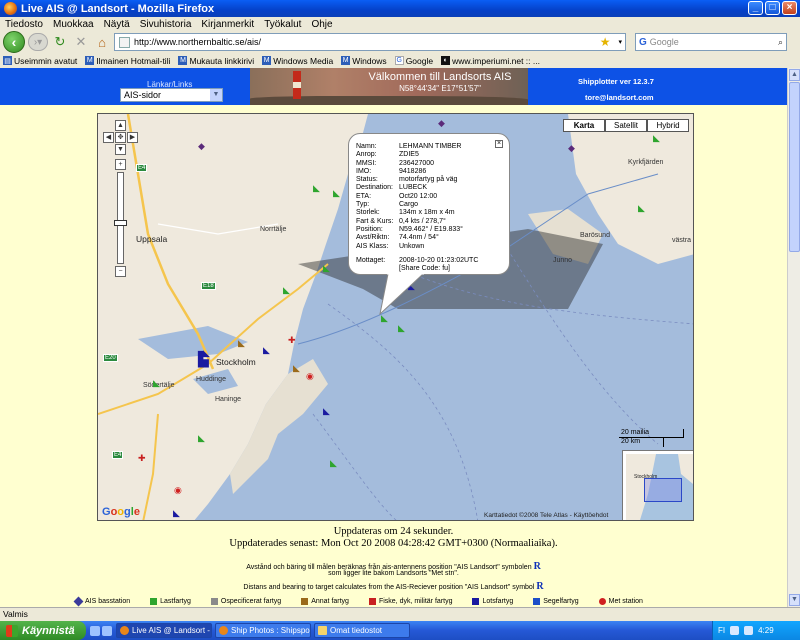 This screenshot has width=800, height=640. What do you see at coordinates (789, 8) in the screenshot?
I see `close-button: ×` at bounding box center [789, 8].